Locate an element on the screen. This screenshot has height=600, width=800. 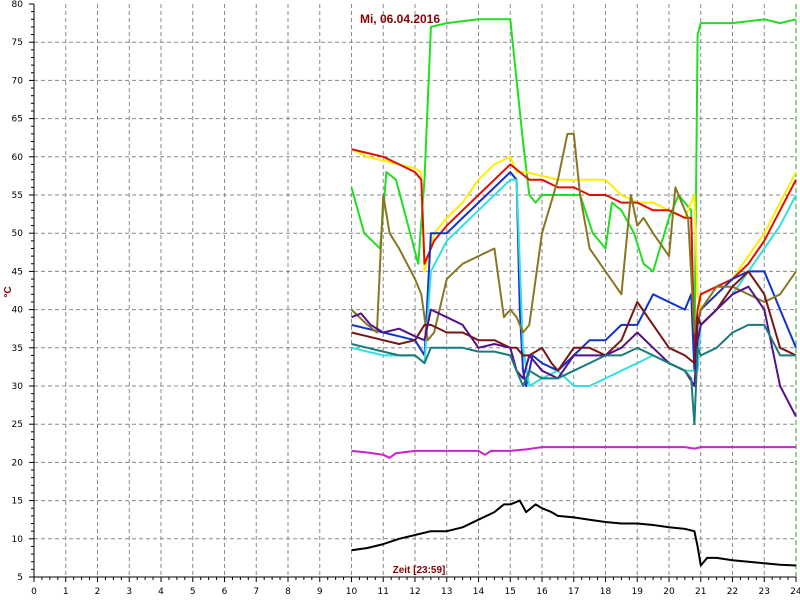
x-tick-label: 5 is located at coordinates (193, 592).